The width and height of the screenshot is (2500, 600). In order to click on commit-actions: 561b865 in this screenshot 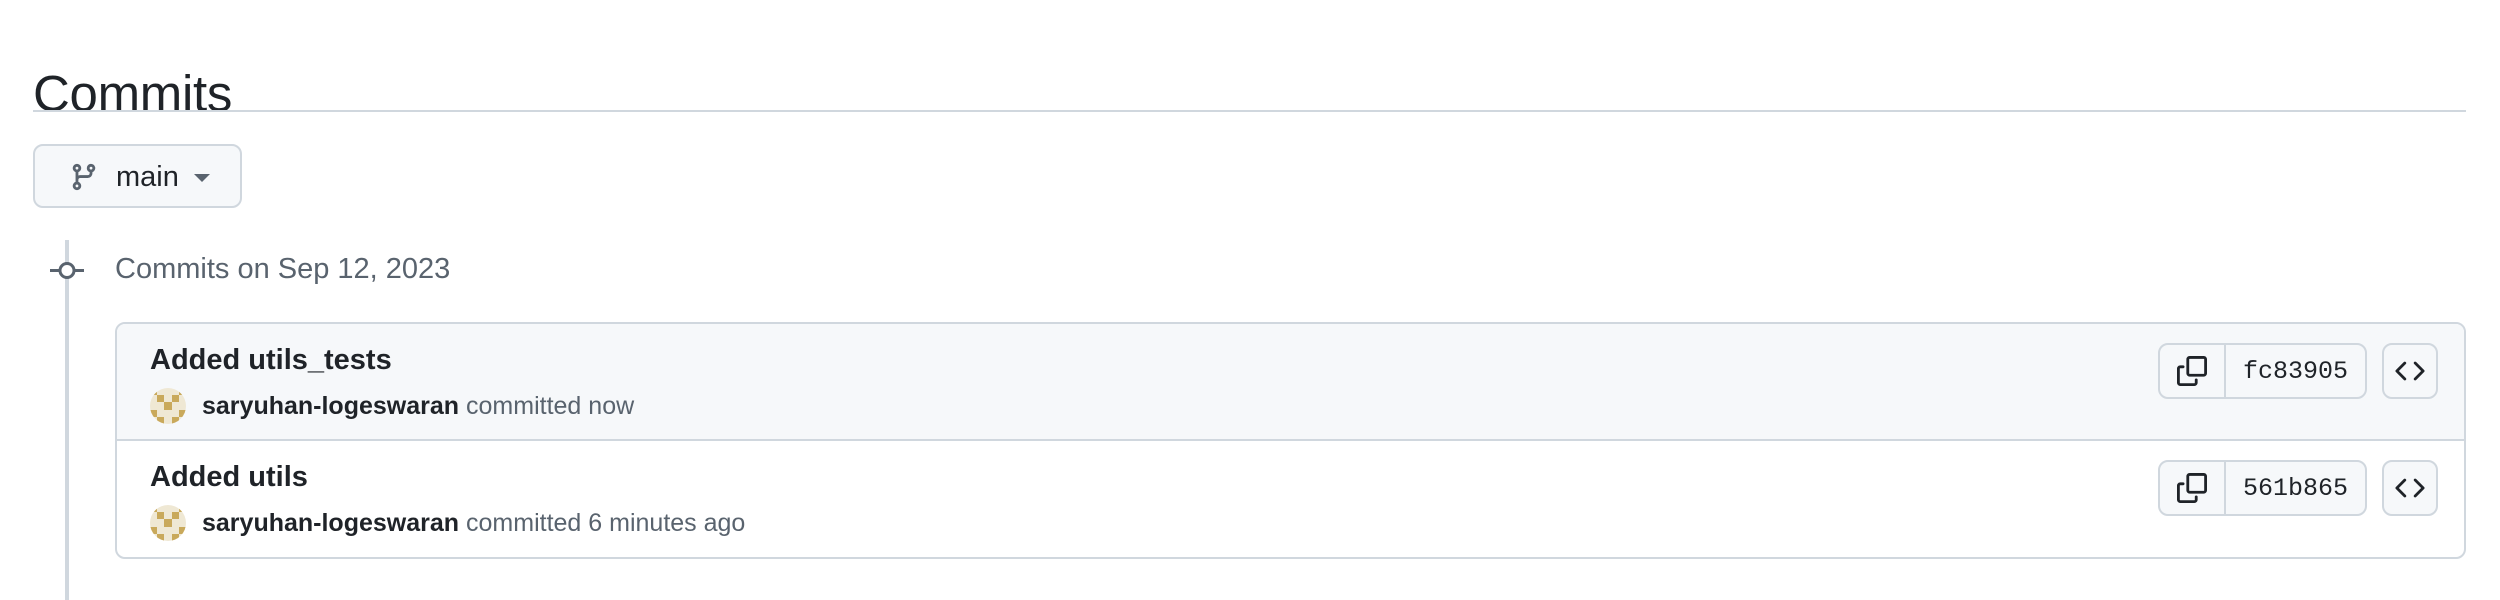, I will do `click(2297, 488)`.